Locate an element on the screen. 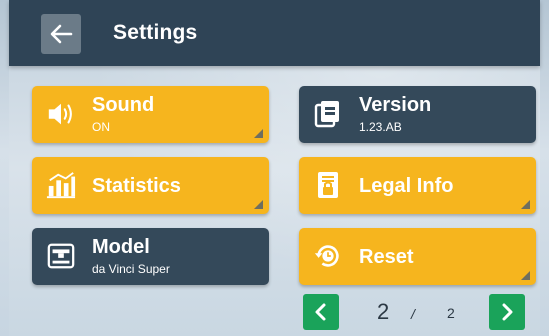 The image size is (549, 336). lock-document-icon is located at coordinates (328, 185).